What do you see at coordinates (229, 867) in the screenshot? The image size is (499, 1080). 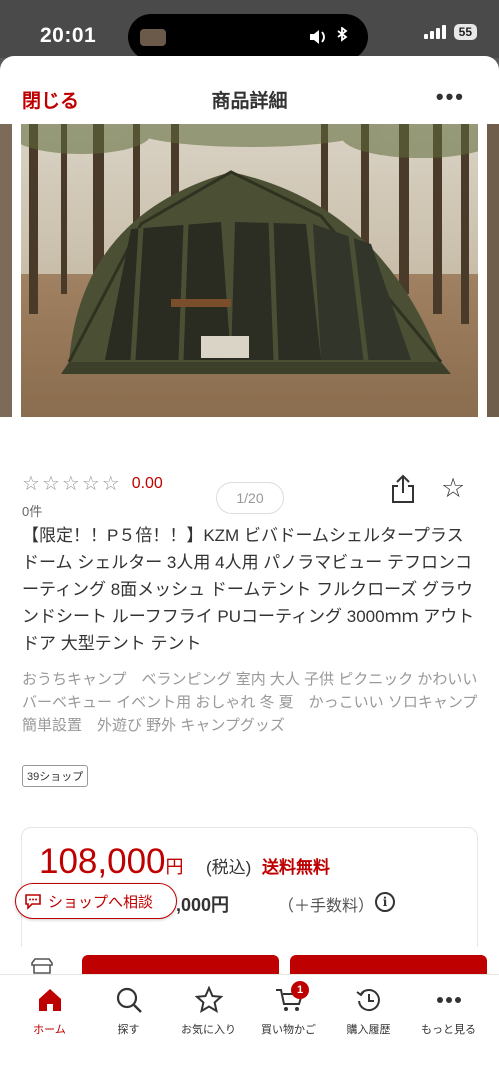 I see `tax-label: (税込)` at bounding box center [229, 867].